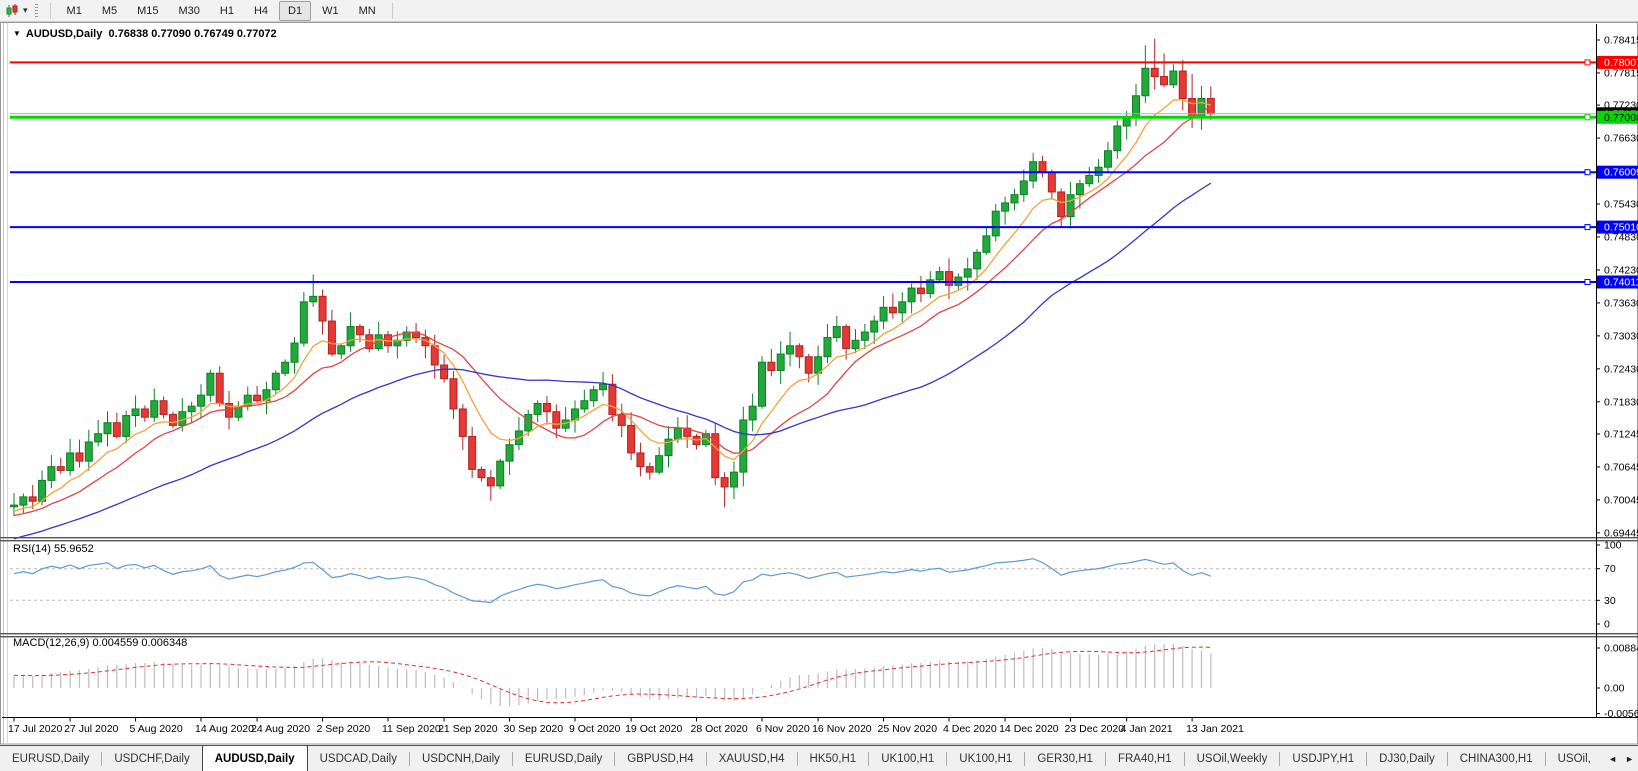  Describe the element at coordinates (1065, 758) in the screenshot. I see `chart-tab-ger30-h1: GER30,H1` at that location.